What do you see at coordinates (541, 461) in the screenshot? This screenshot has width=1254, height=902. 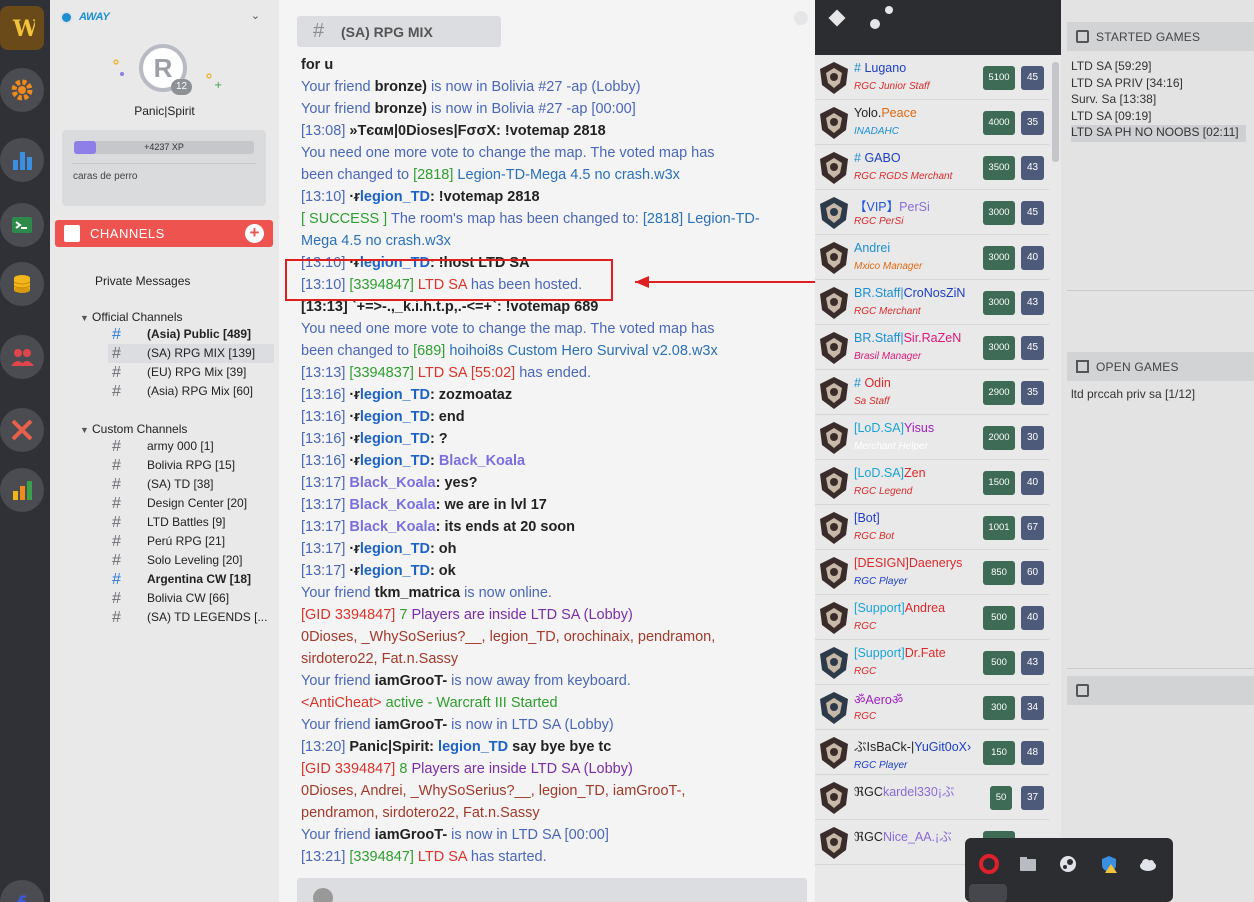 I see `chat-message: [13:16] ·ᵲlegion_TD: Black_Koala` at bounding box center [541, 461].